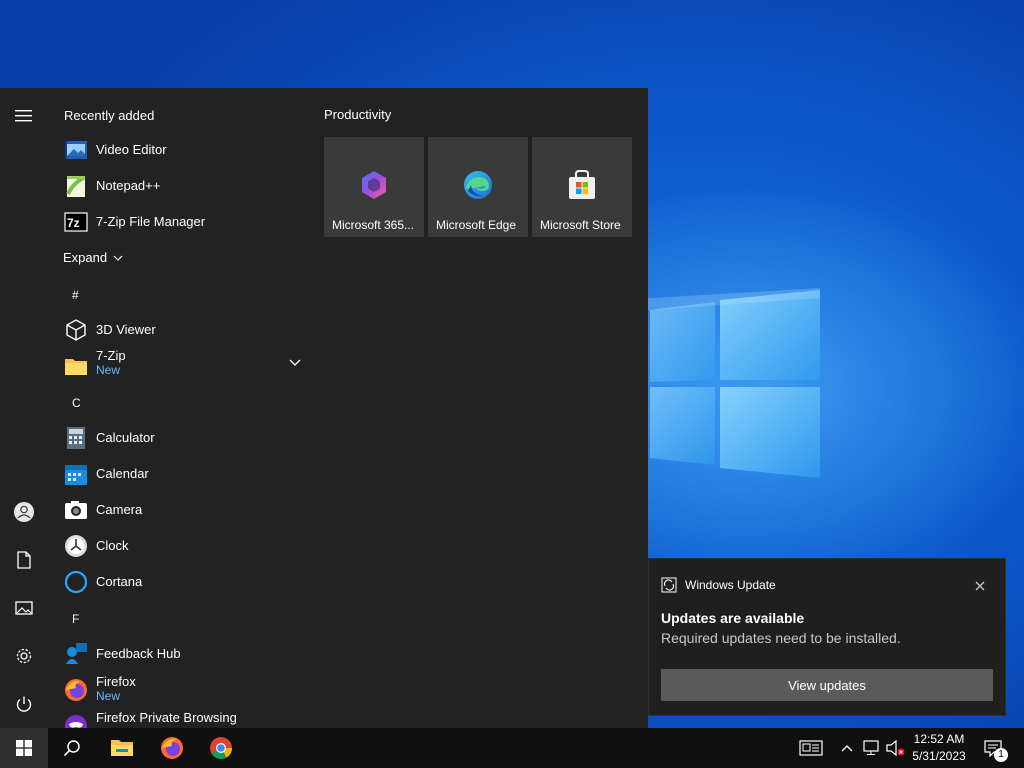  I want to click on app-item-camera: Camera, so click(177, 510).